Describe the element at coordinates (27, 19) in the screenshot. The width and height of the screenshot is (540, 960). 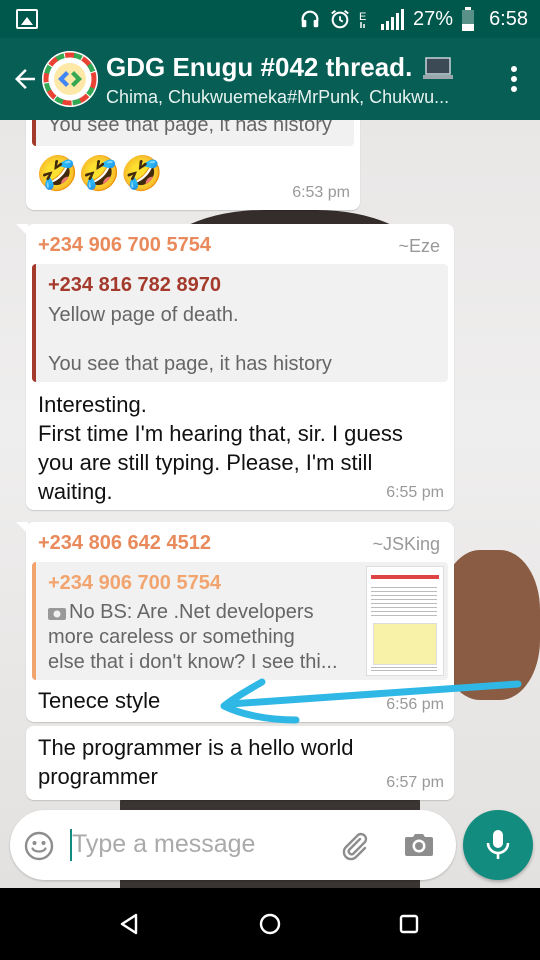
I see `gallery-icon` at that location.